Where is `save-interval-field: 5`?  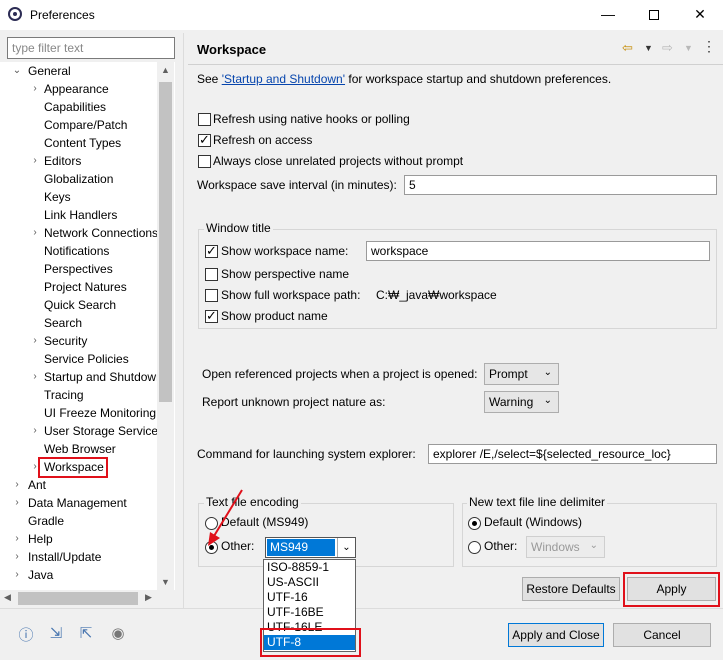
save-interval-field: 5 is located at coordinates (560, 185).